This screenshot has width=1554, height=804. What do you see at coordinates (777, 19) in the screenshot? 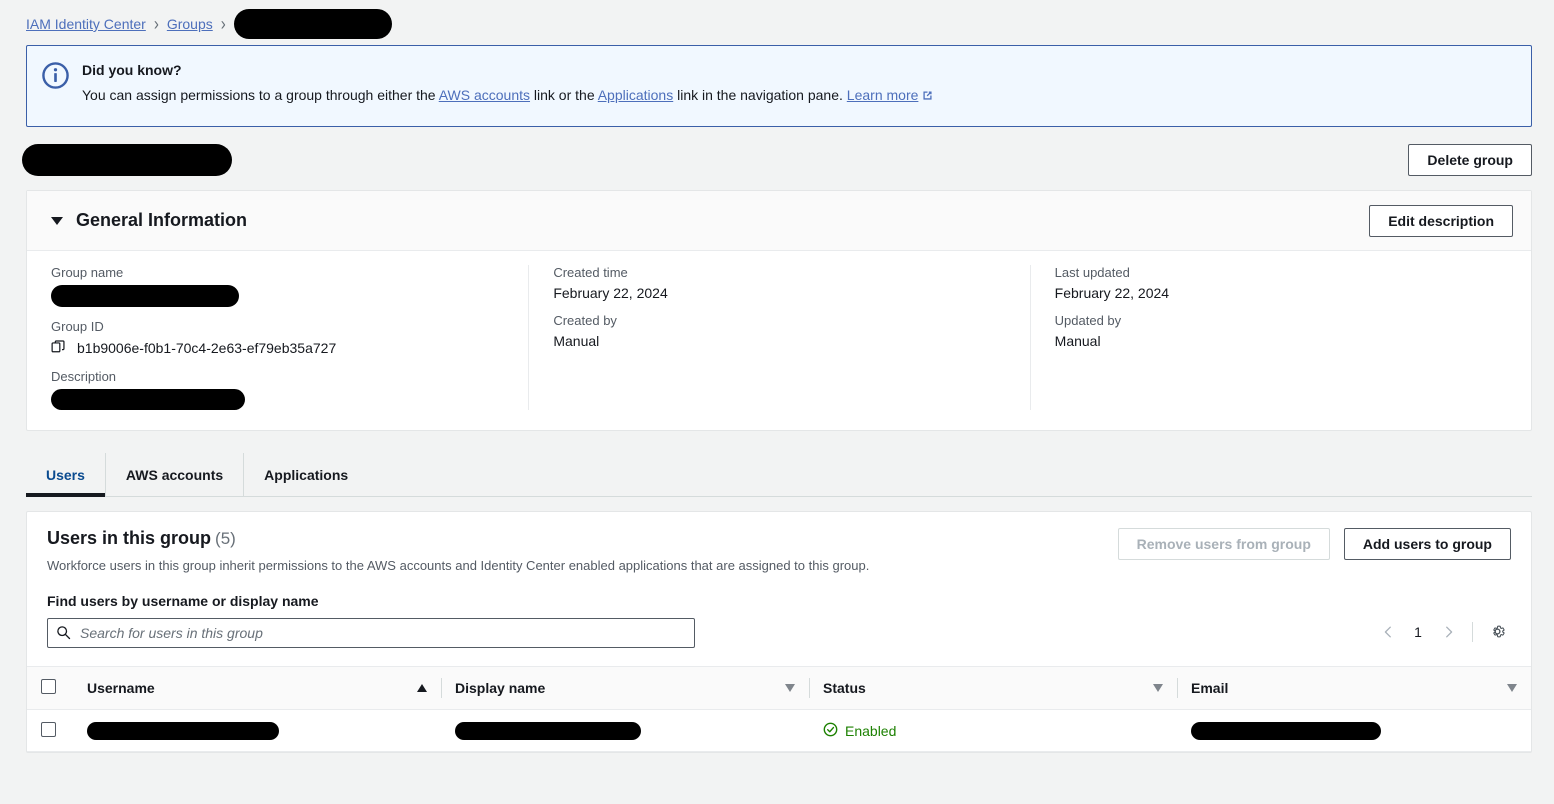
I see `breadcrumb: IAM Identity Center › Groups ›` at bounding box center [777, 19].